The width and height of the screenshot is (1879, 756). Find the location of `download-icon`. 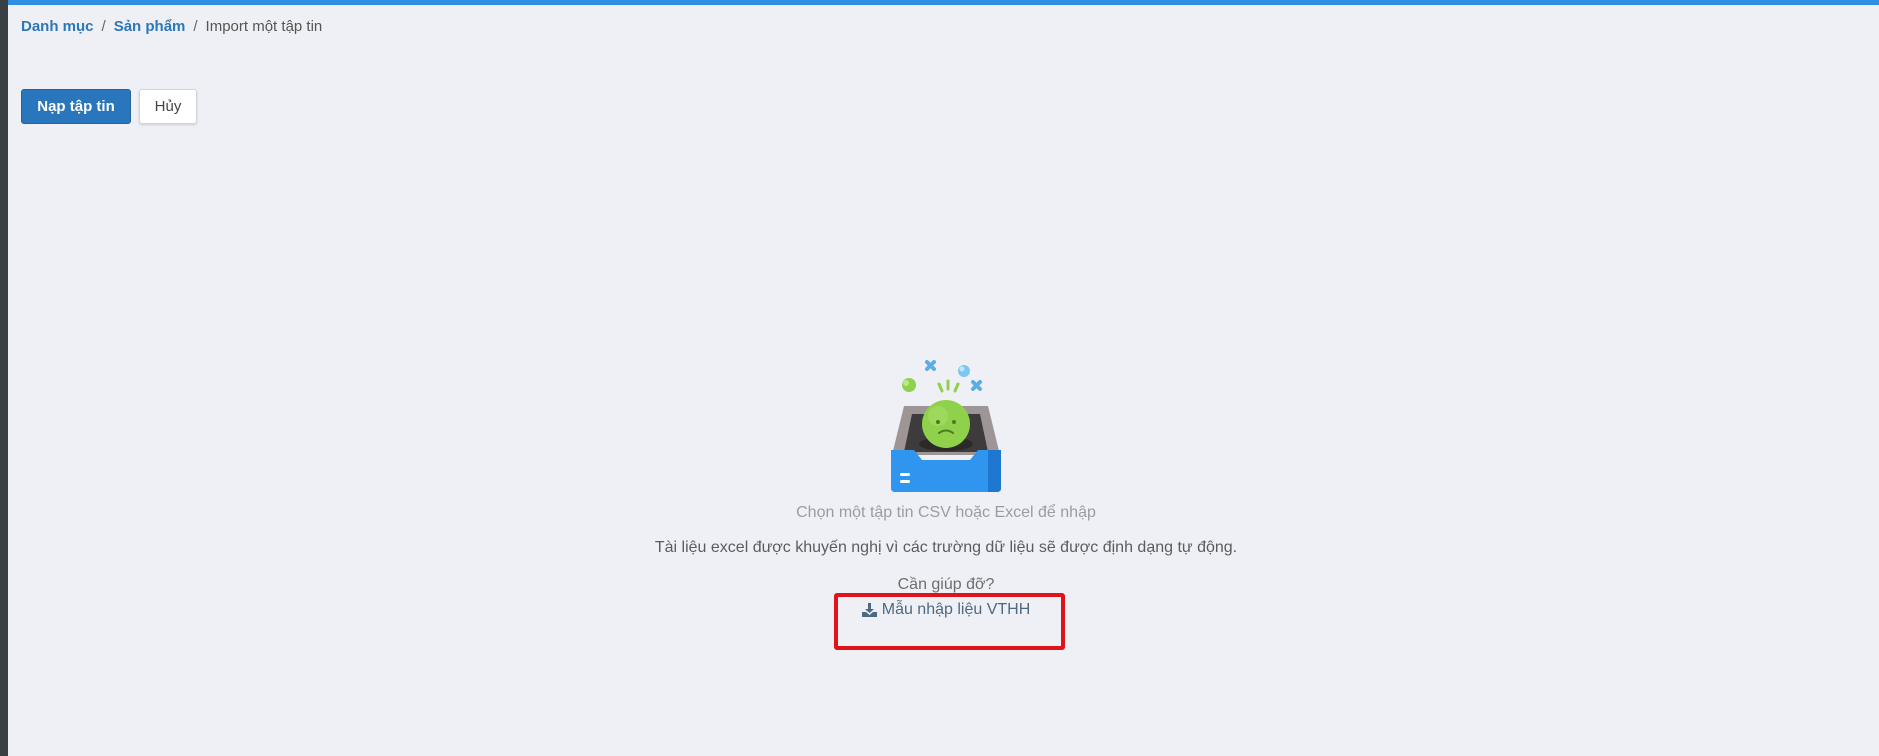

download-icon is located at coordinates (869, 610).